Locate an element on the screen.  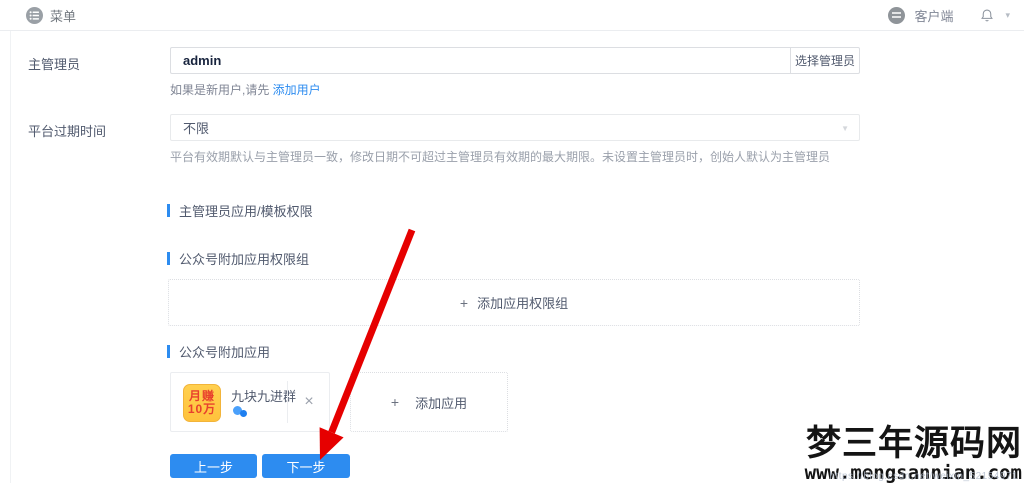
add-app-button: + 添加应用 is located at coordinates (429, 402).